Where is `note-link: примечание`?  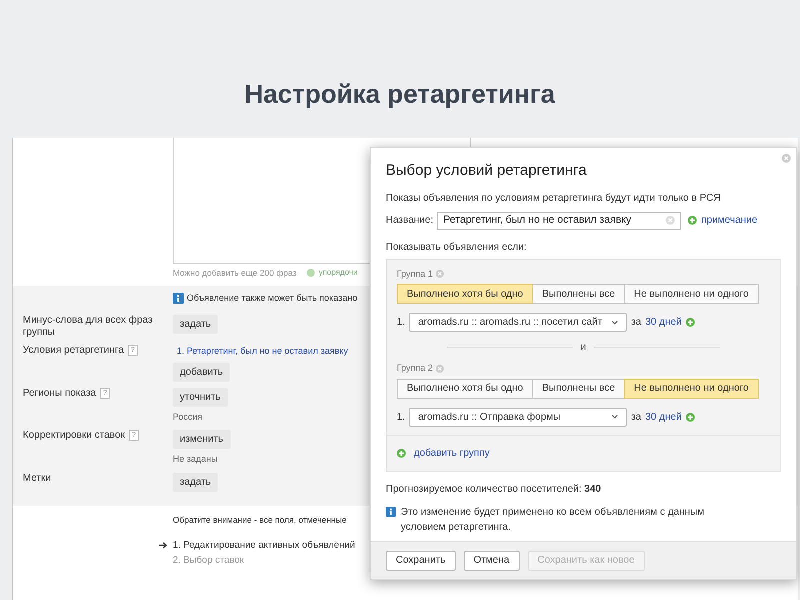 note-link: примечание is located at coordinates (729, 220).